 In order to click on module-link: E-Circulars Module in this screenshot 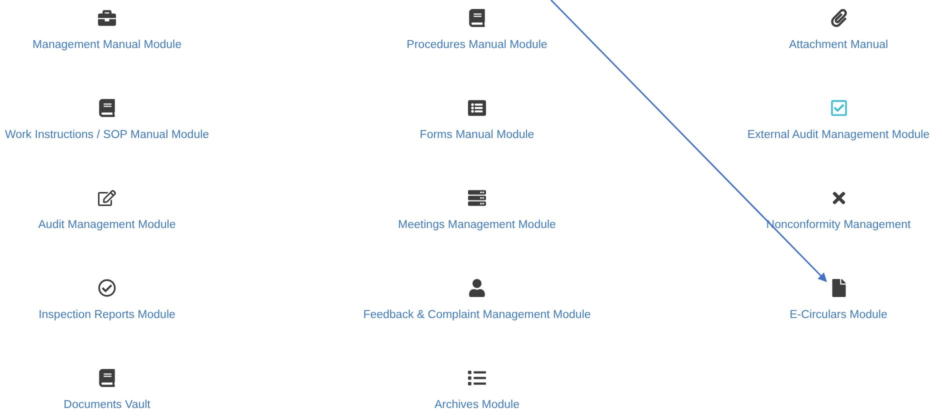, I will do `click(839, 315)`.